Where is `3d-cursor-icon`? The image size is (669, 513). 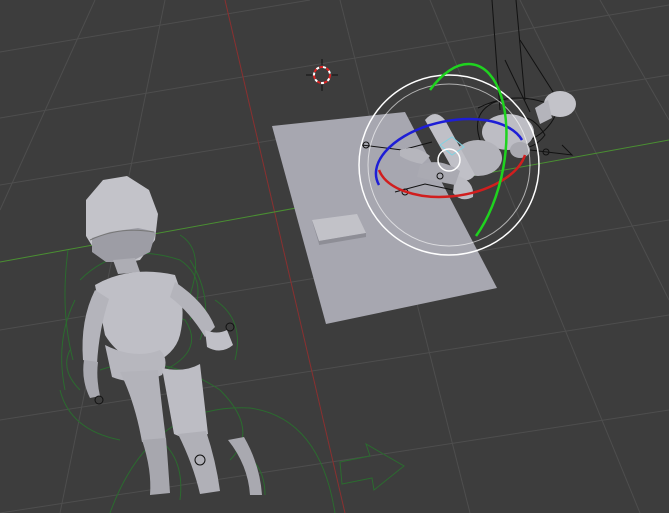
3d-cursor-icon is located at coordinates (322, 75).